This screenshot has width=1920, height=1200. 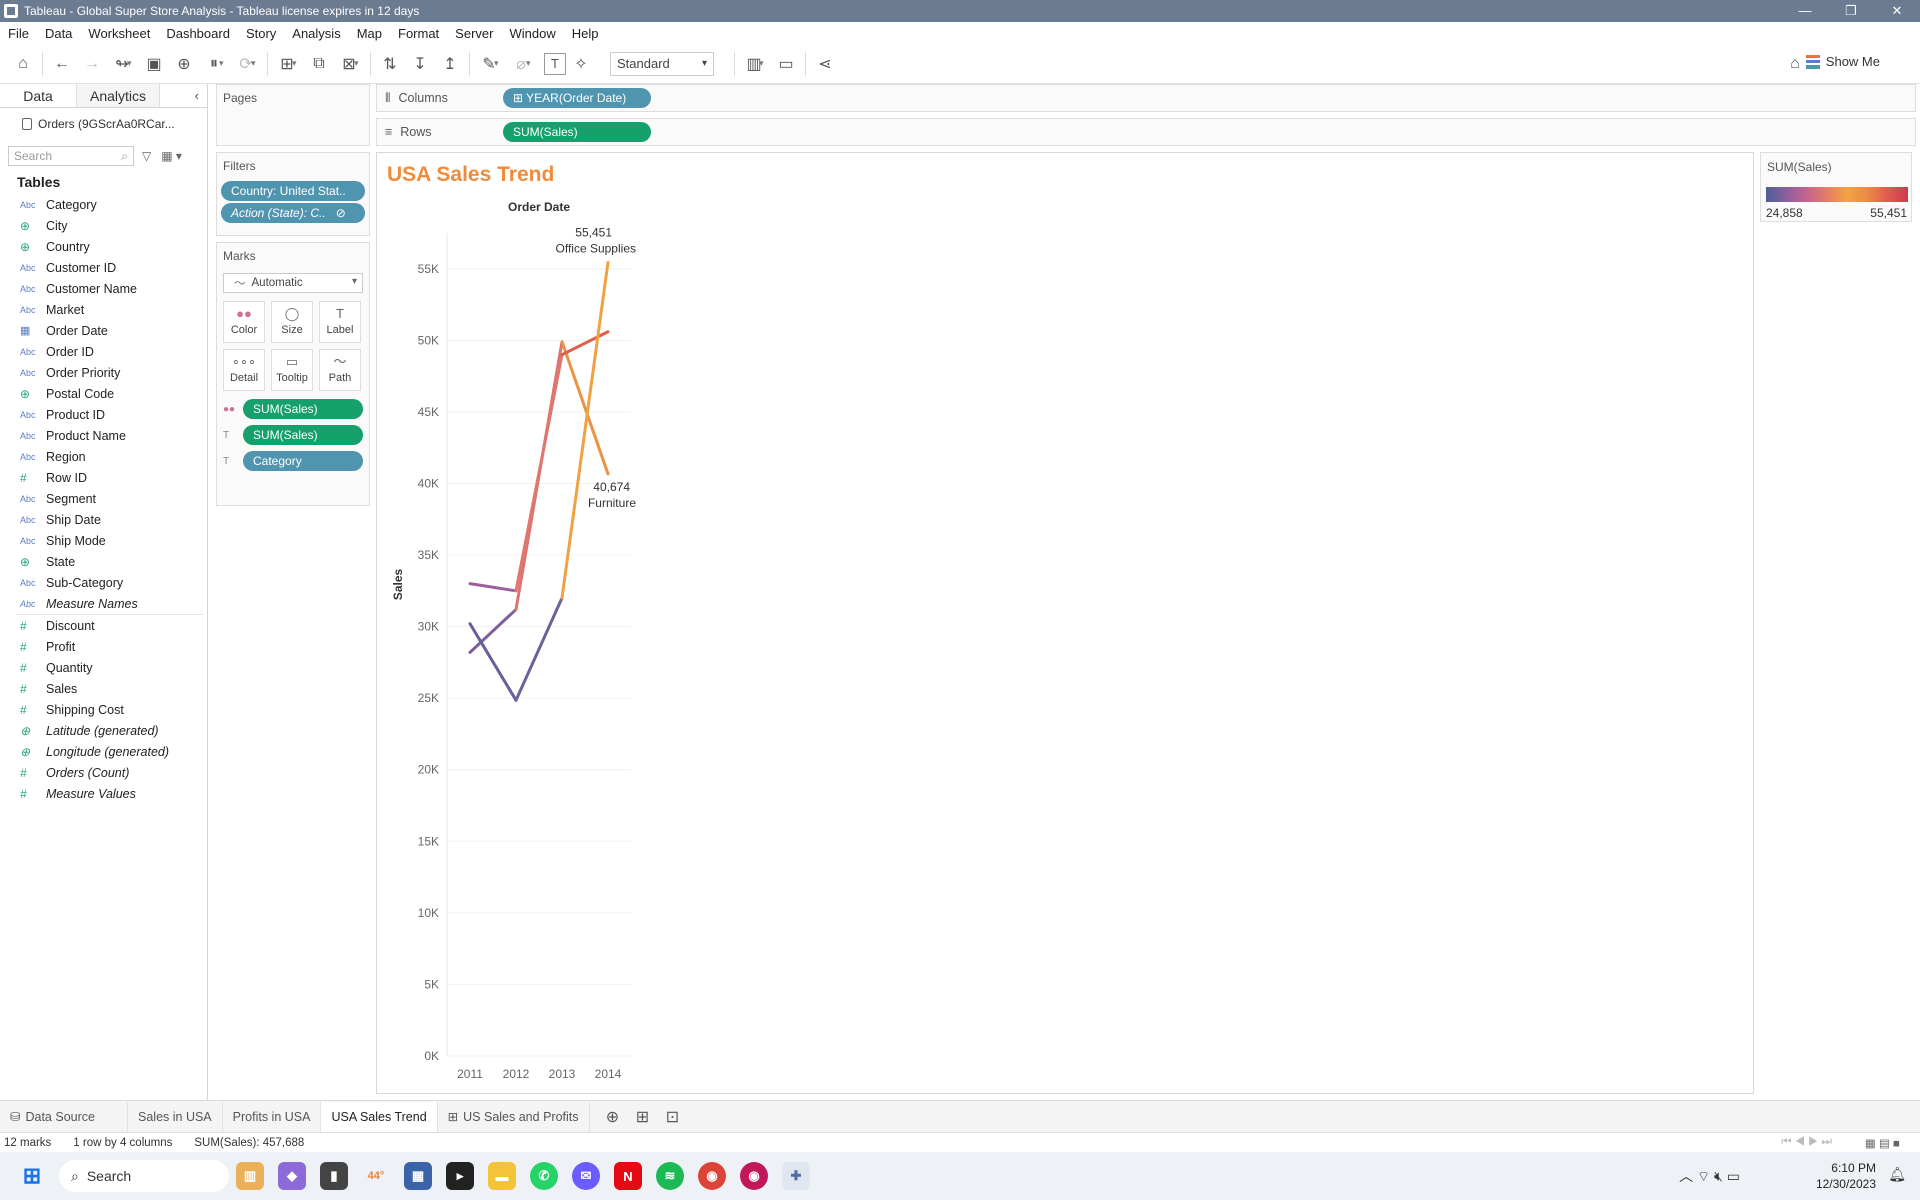 I want to click on category-pill: Category, so click(x=303, y=461).